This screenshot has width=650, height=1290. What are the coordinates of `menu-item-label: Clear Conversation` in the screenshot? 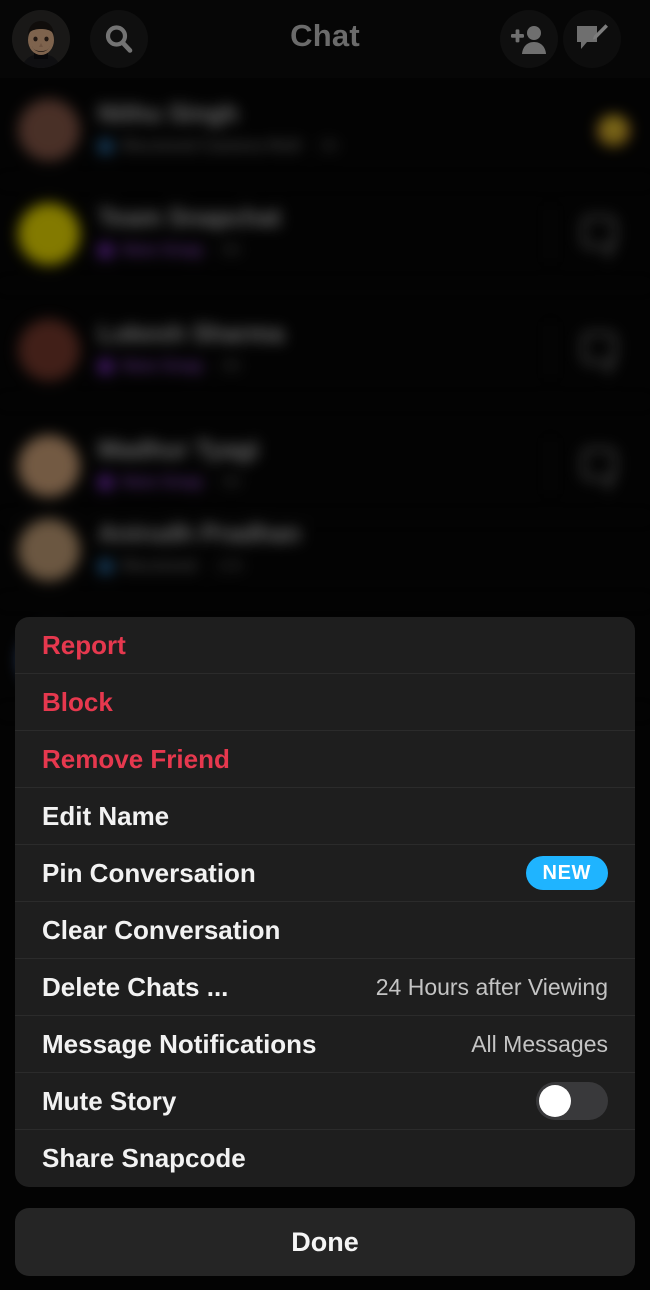 It's located at (161, 929).